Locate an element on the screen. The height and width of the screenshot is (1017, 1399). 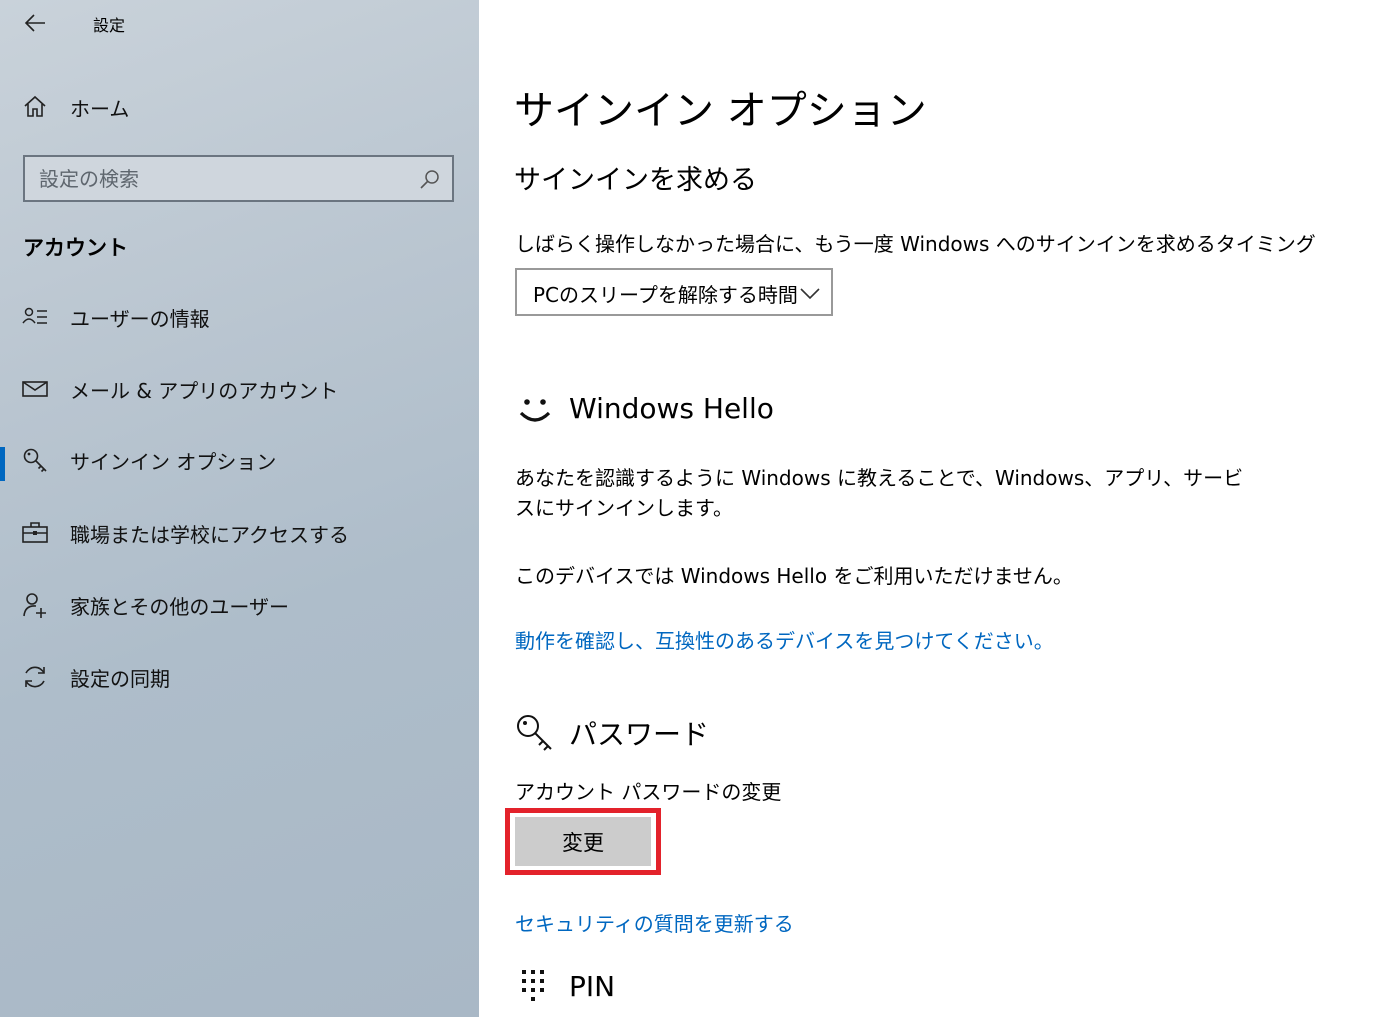
smiley-face-icon is located at coordinates (535, 408).